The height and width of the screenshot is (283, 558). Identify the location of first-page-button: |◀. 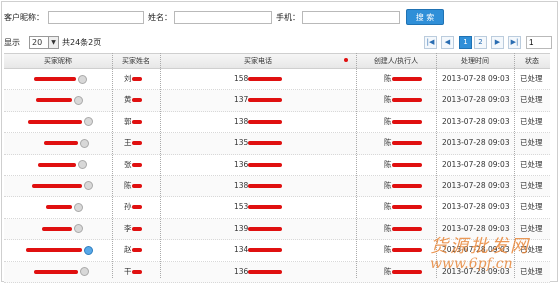
(430, 42).